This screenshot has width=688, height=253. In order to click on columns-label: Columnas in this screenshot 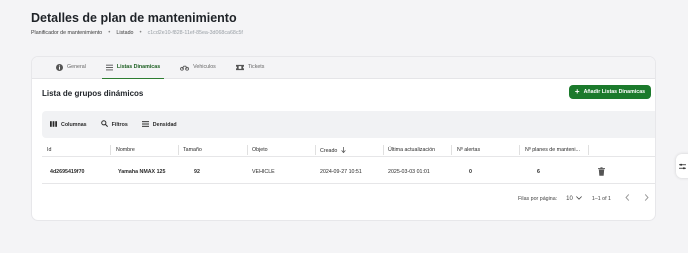, I will do `click(74, 124)`.